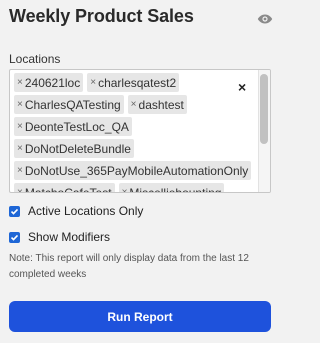  I want to click on locations-label: Locations, so click(35, 59).